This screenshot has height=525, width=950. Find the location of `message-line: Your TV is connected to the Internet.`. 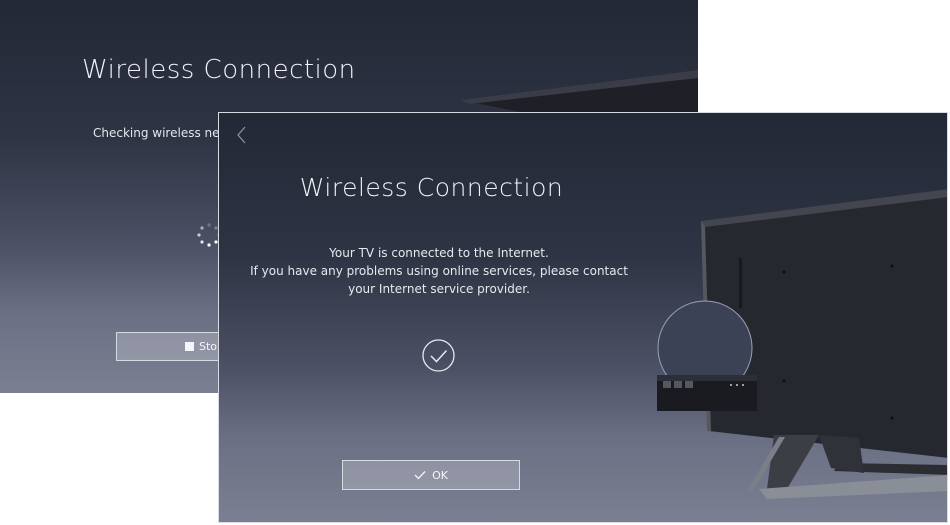

message-line: Your TV is connected to the Internet. is located at coordinates (439, 253).